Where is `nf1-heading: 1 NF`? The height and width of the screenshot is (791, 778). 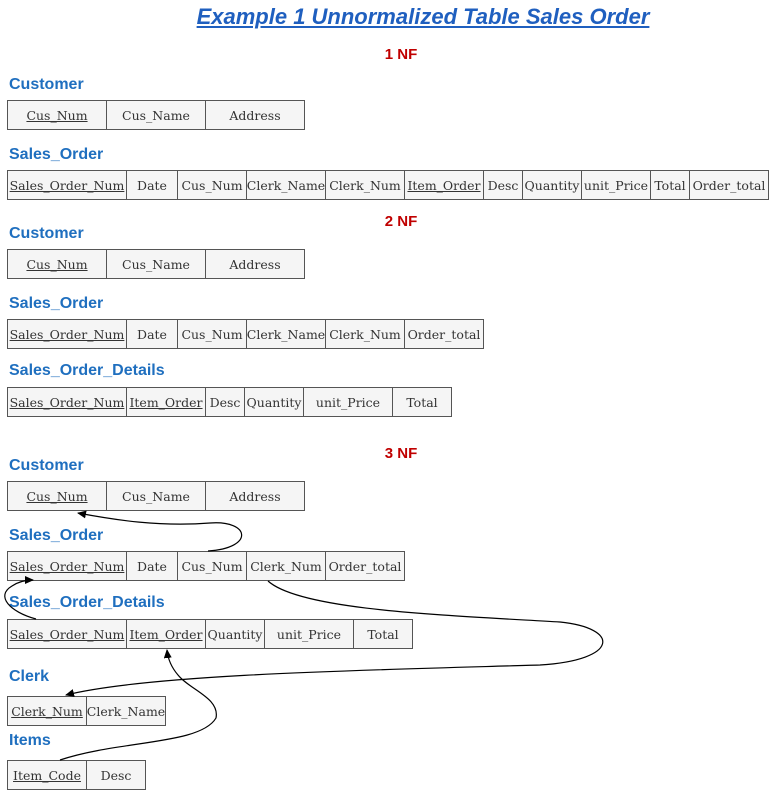 nf1-heading: 1 NF is located at coordinates (401, 54).